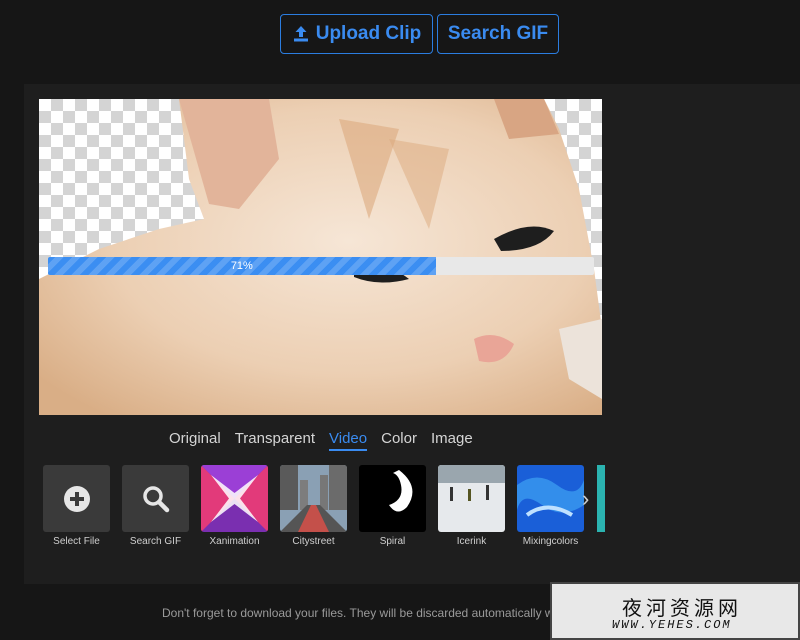 This screenshot has height=640, width=800. What do you see at coordinates (76, 541) in the screenshot?
I see `thumb-label: Select File` at bounding box center [76, 541].